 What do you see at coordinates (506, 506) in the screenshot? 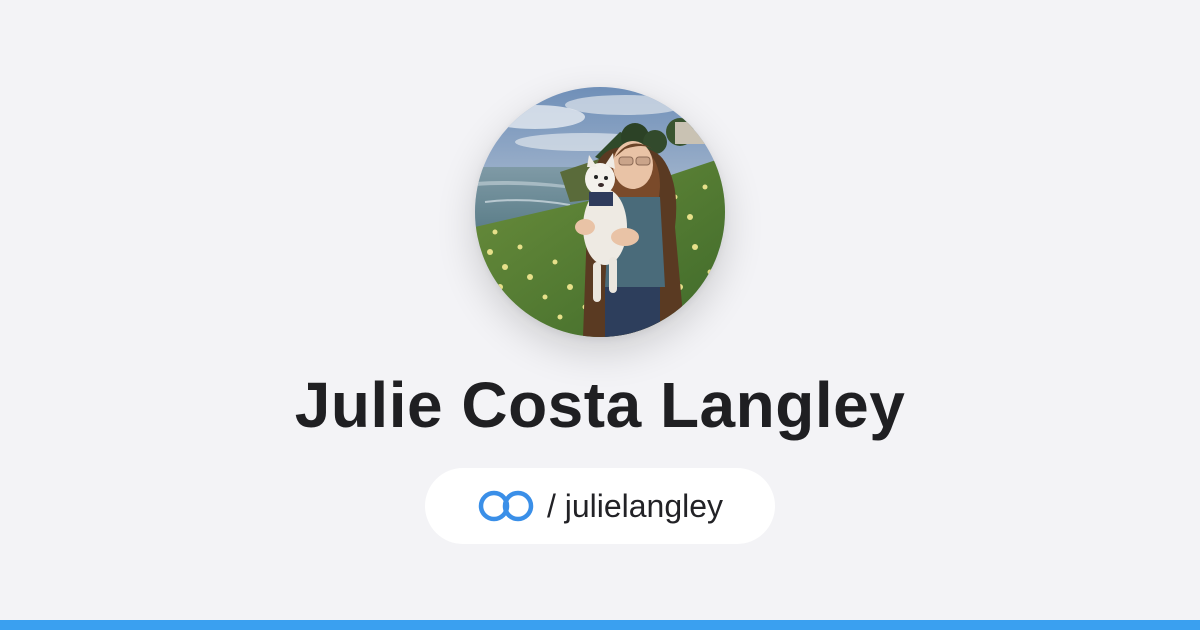
I see `linked-rings-icon` at bounding box center [506, 506].